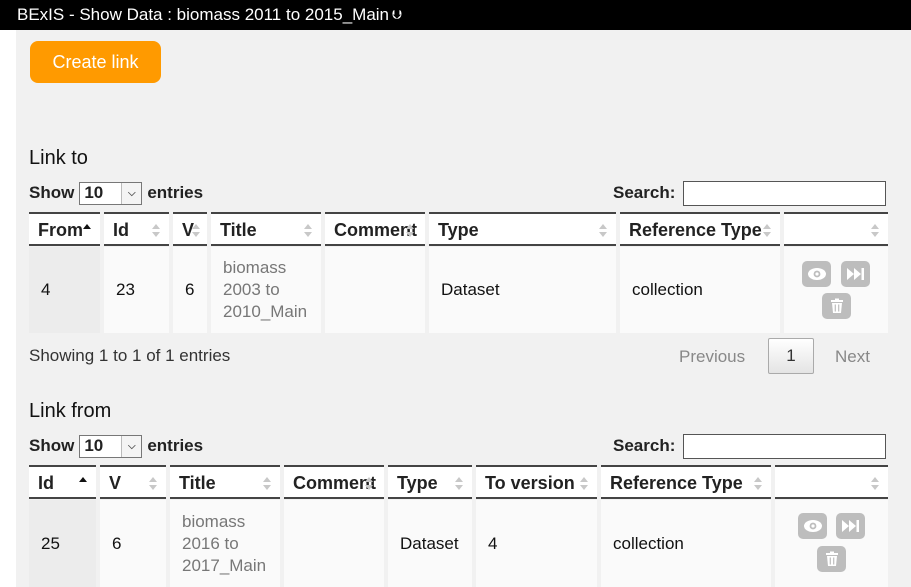  I want to click on column-label: From, so click(60, 230).